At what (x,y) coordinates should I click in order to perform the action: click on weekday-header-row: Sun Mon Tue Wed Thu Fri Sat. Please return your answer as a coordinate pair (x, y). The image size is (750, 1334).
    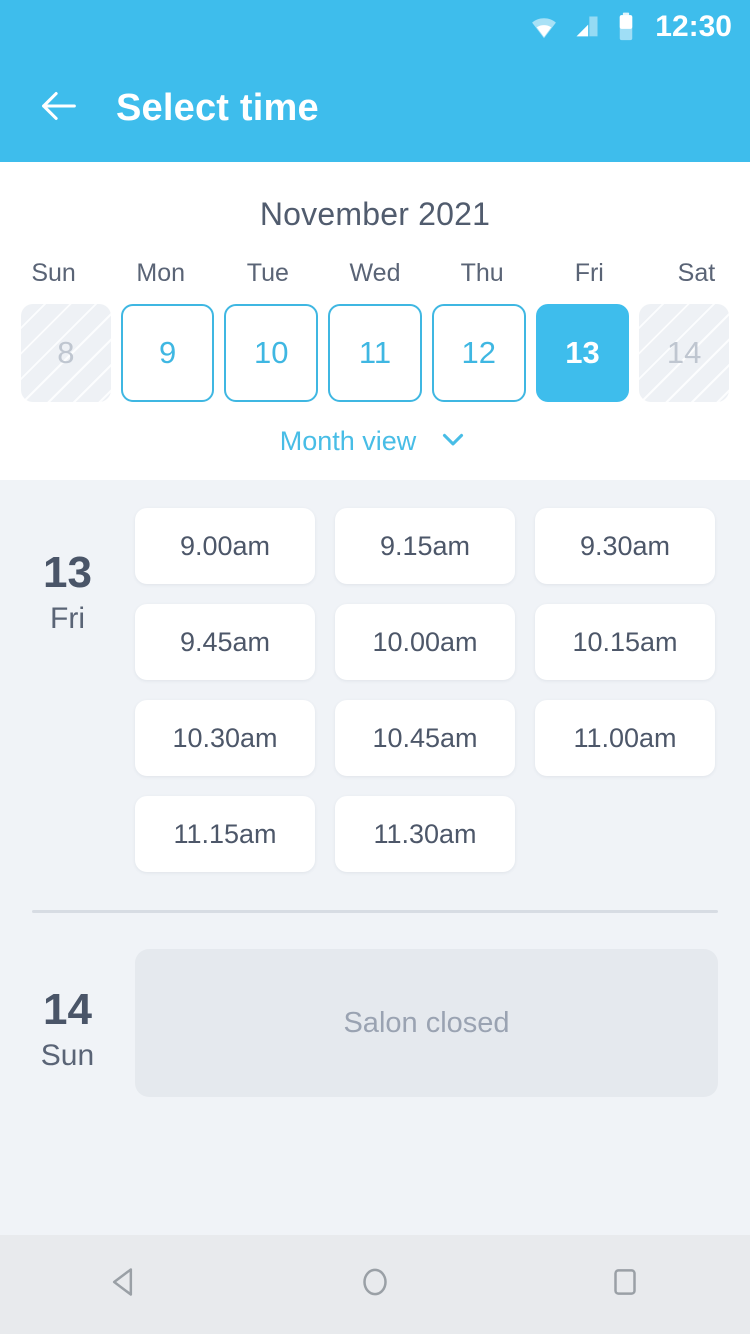
    Looking at the image, I should click on (375, 273).